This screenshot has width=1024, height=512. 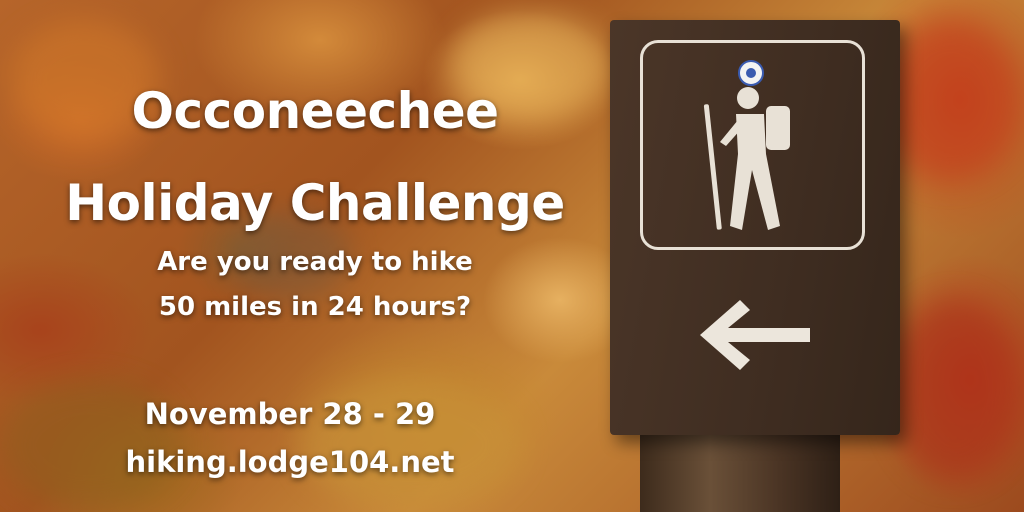 What do you see at coordinates (315, 307) in the screenshot?
I see `subtitle-line-2: 50 miles in 24 hours?` at bounding box center [315, 307].